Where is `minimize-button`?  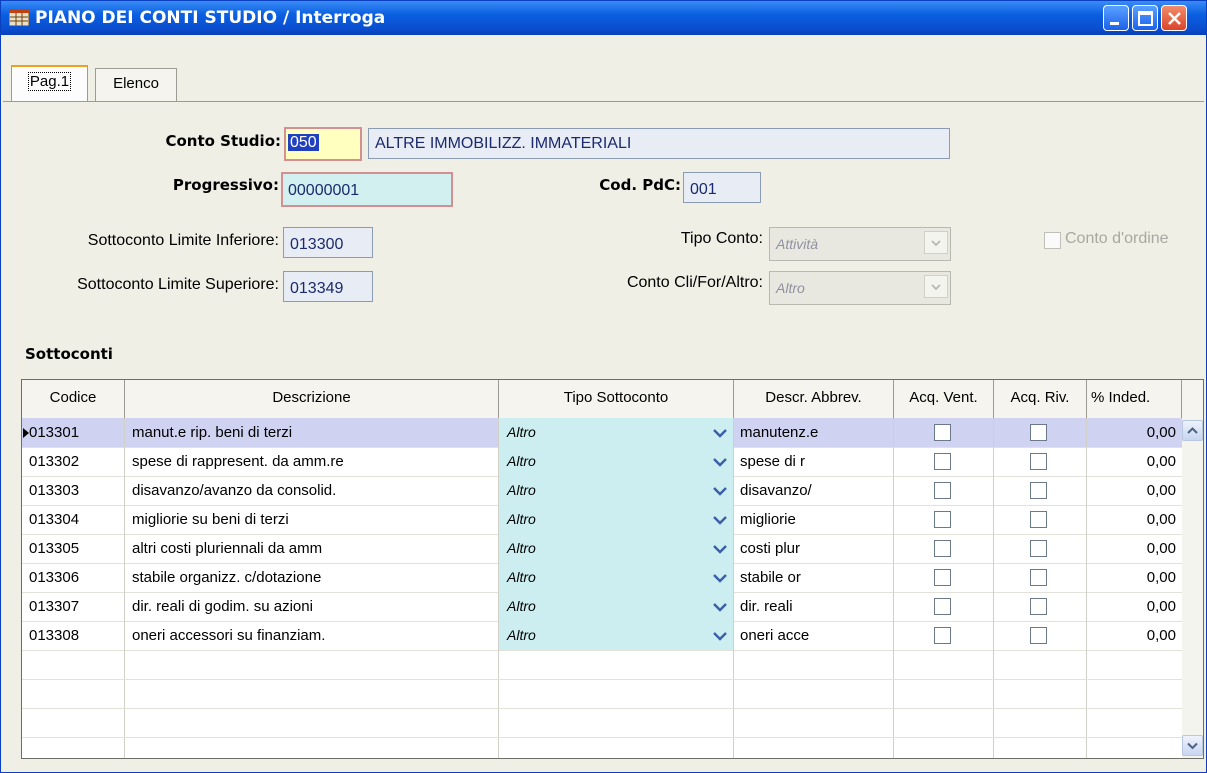 minimize-button is located at coordinates (1116, 18).